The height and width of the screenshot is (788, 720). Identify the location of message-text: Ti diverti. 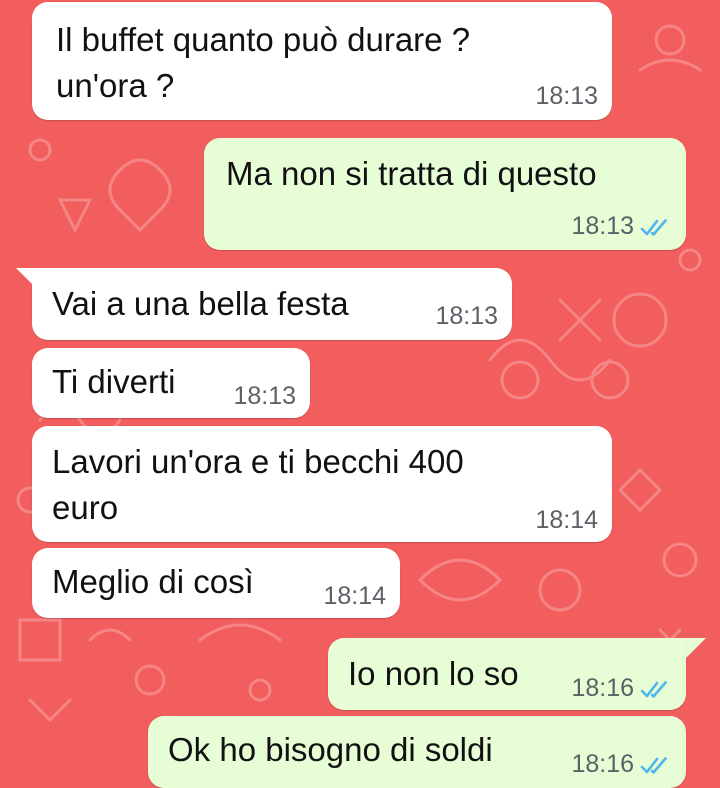
(114, 381).